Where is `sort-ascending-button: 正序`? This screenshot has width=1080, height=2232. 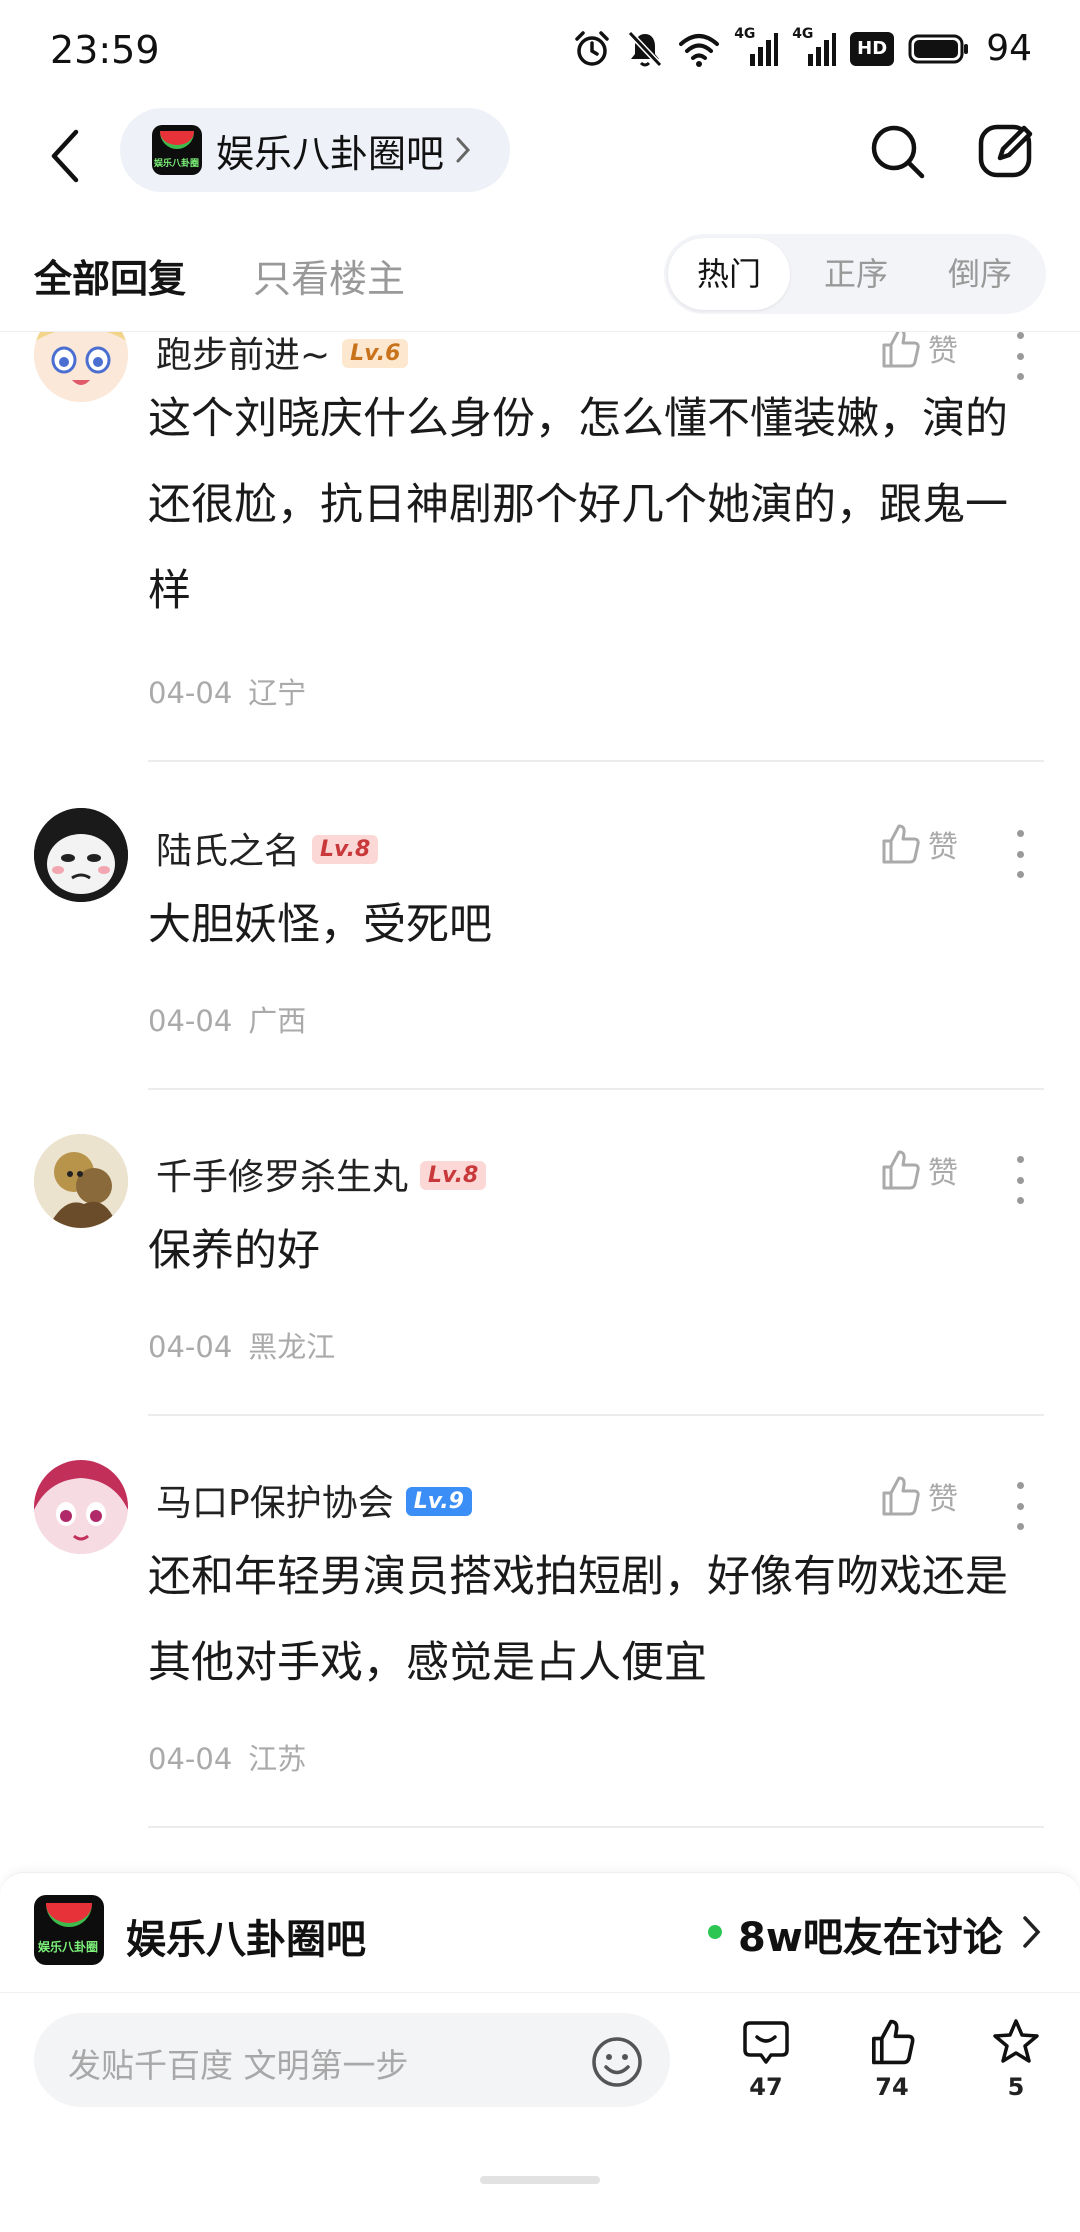
sort-ascending-button: 正序 is located at coordinates (856, 274).